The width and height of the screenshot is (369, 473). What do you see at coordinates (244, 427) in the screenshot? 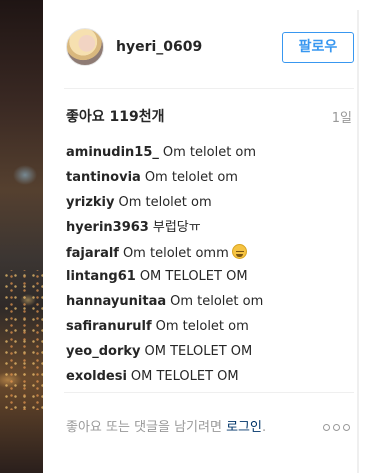
I see `login-link: 로그인` at bounding box center [244, 427].